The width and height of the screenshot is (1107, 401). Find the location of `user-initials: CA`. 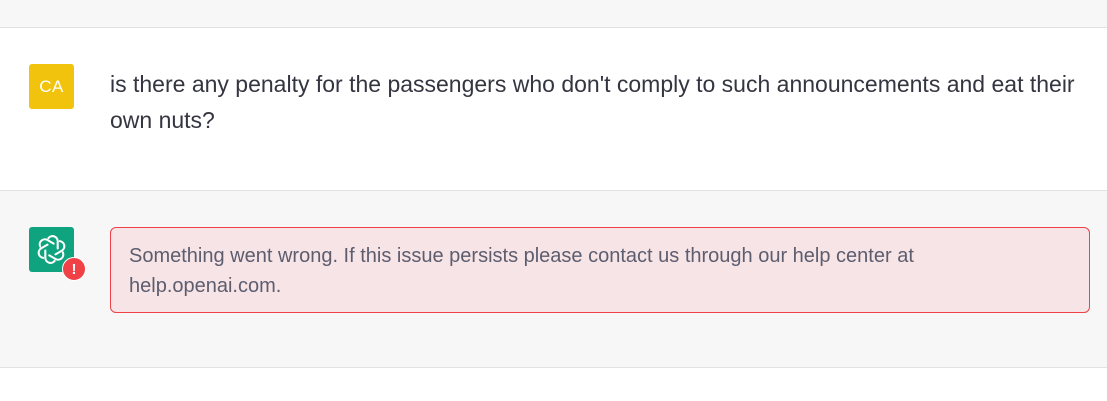

user-initials: CA is located at coordinates (51, 86).